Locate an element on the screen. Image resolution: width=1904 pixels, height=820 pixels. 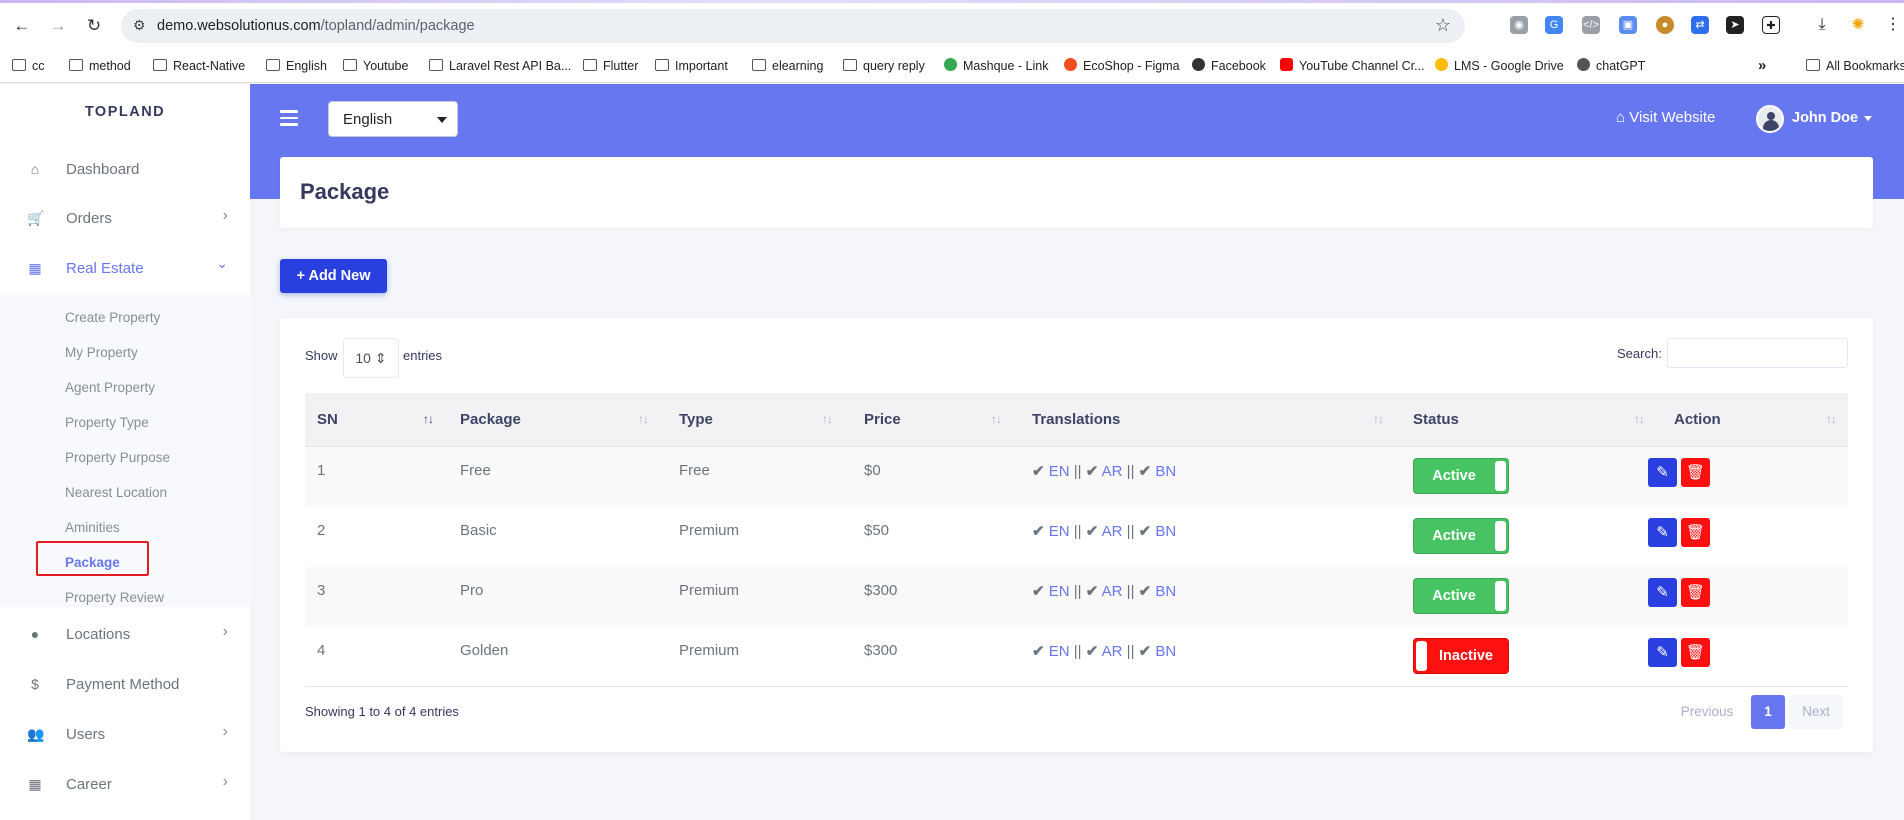
language-select: English is located at coordinates (393, 119).